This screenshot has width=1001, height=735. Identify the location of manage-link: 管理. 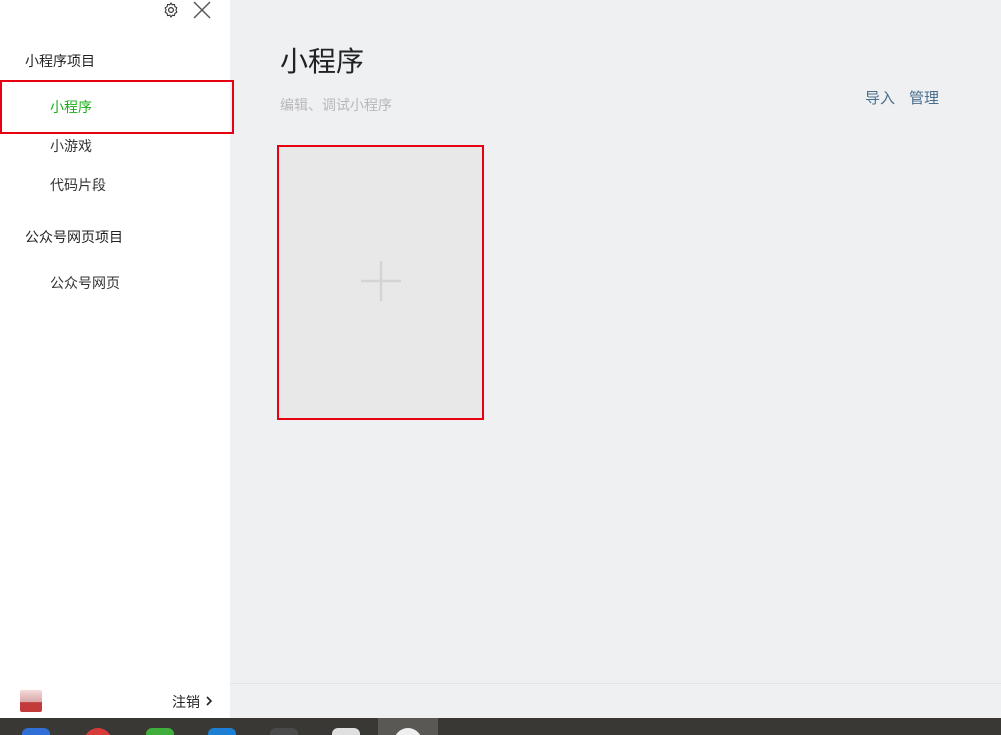
(924, 97).